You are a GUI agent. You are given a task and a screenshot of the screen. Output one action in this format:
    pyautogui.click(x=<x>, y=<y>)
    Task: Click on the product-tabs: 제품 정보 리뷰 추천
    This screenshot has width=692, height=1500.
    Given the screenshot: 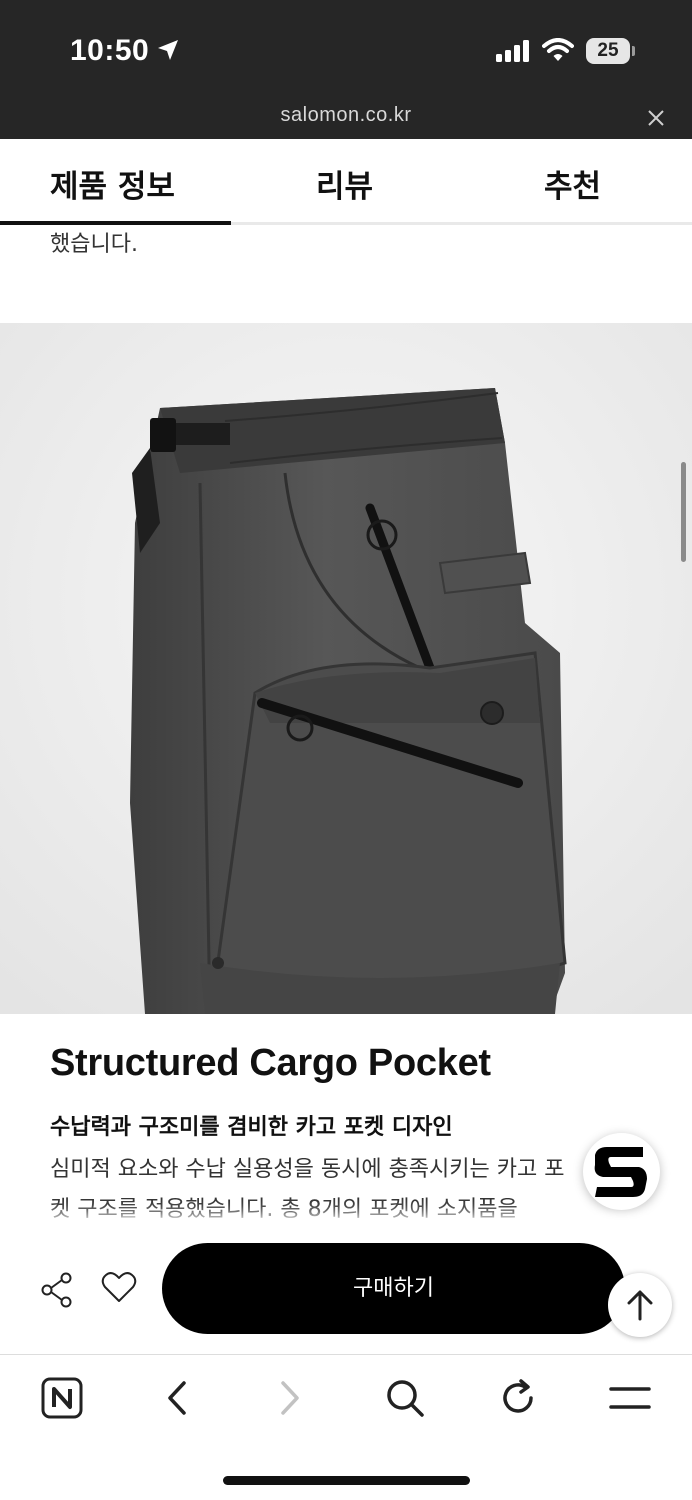 What is the action you would take?
    pyautogui.click(x=346, y=182)
    